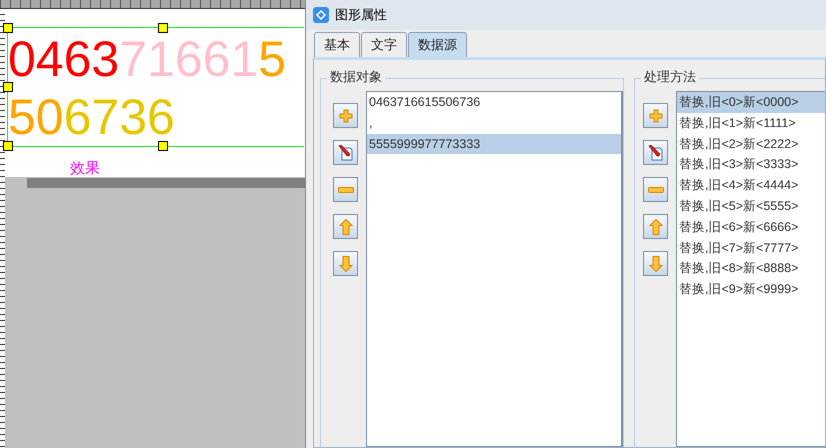 This screenshot has width=826, height=448. I want to click on list-item: 替换,旧<8>新<8888>, so click(751, 269).